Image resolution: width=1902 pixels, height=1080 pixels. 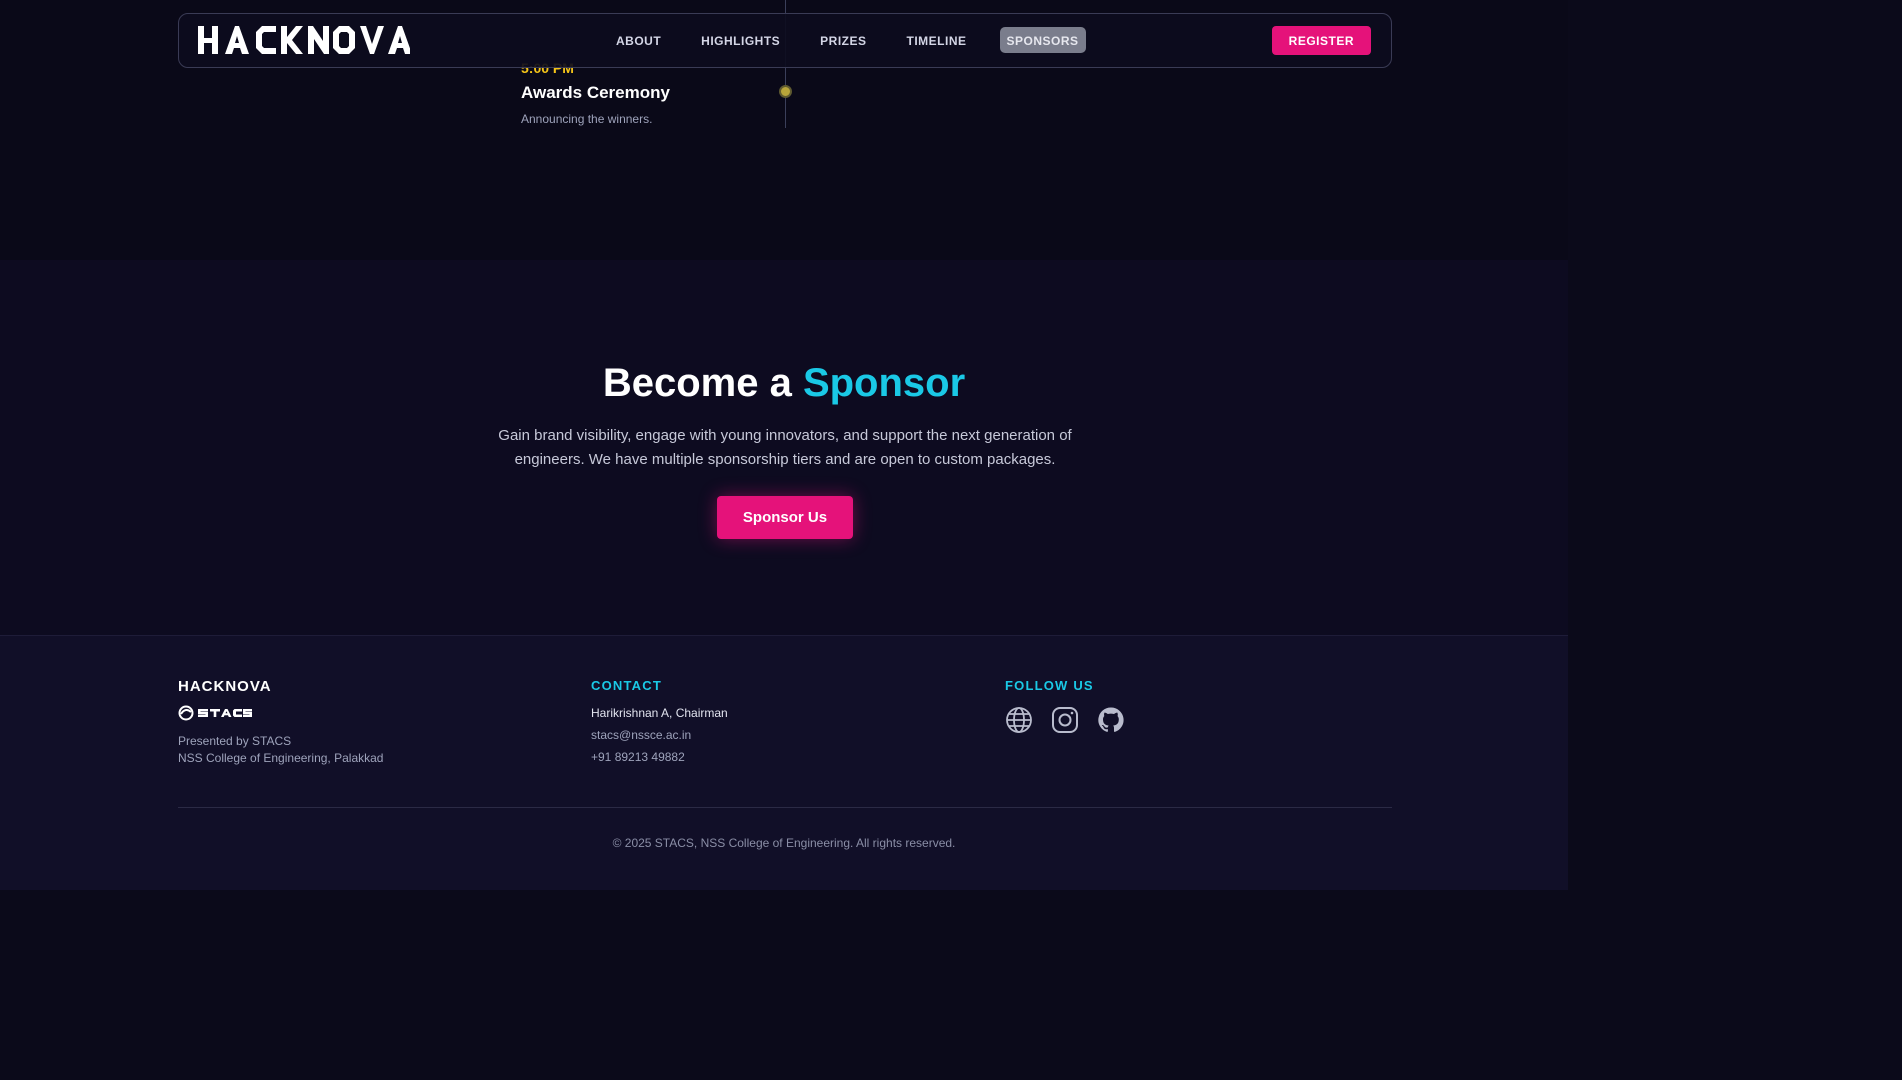 What do you see at coordinates (1111, 720) in the screenshot?
I see `github-icon` at bounding box center [1111, 720].